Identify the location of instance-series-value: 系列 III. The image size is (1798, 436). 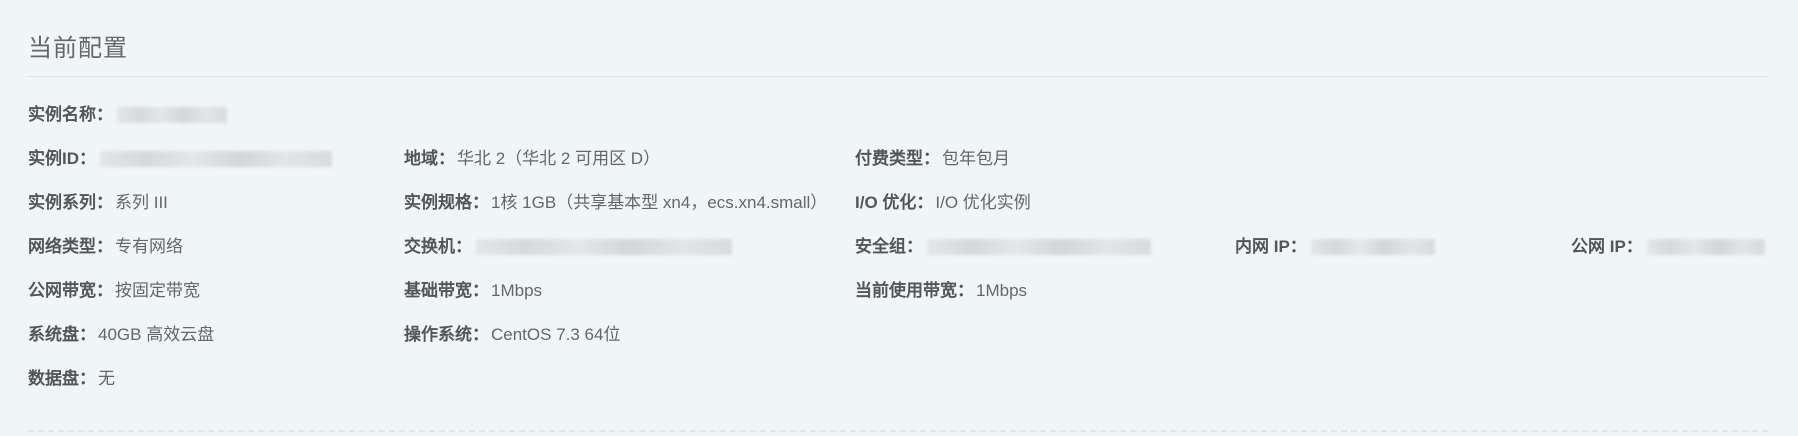
(141, 202).